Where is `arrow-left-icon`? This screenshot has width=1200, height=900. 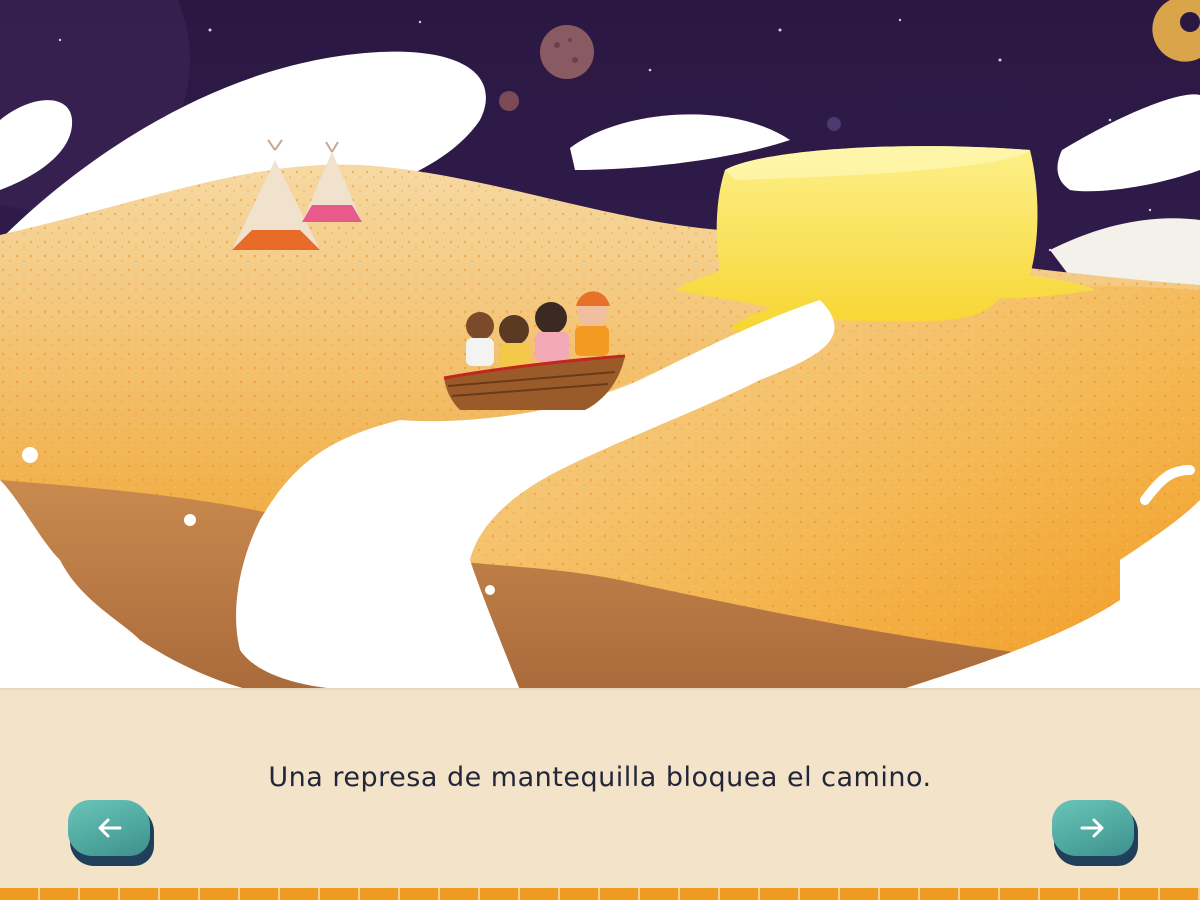 arrow-left-icon is located at coordinates (110, 828).